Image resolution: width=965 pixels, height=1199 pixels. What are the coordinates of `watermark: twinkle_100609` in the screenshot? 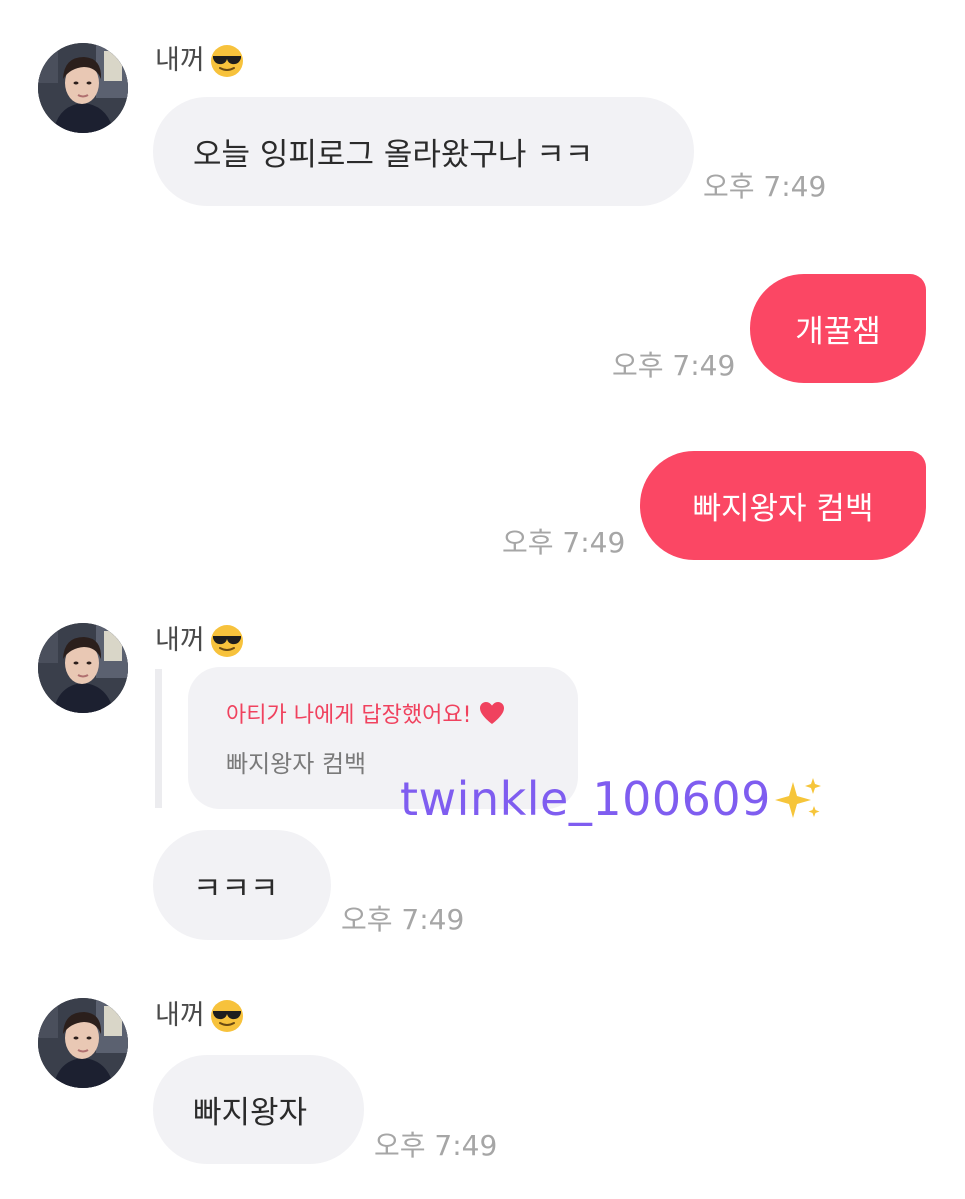 It's located at (611, 799).